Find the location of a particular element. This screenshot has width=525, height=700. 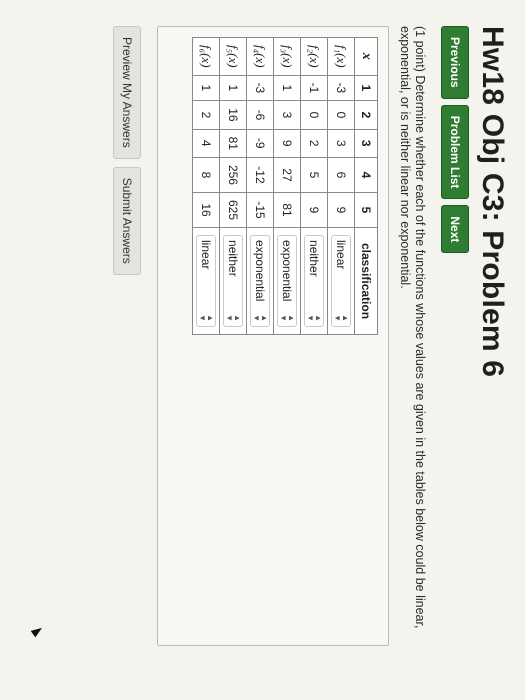

table-cell: -12 is located at coordinates (260, 175).